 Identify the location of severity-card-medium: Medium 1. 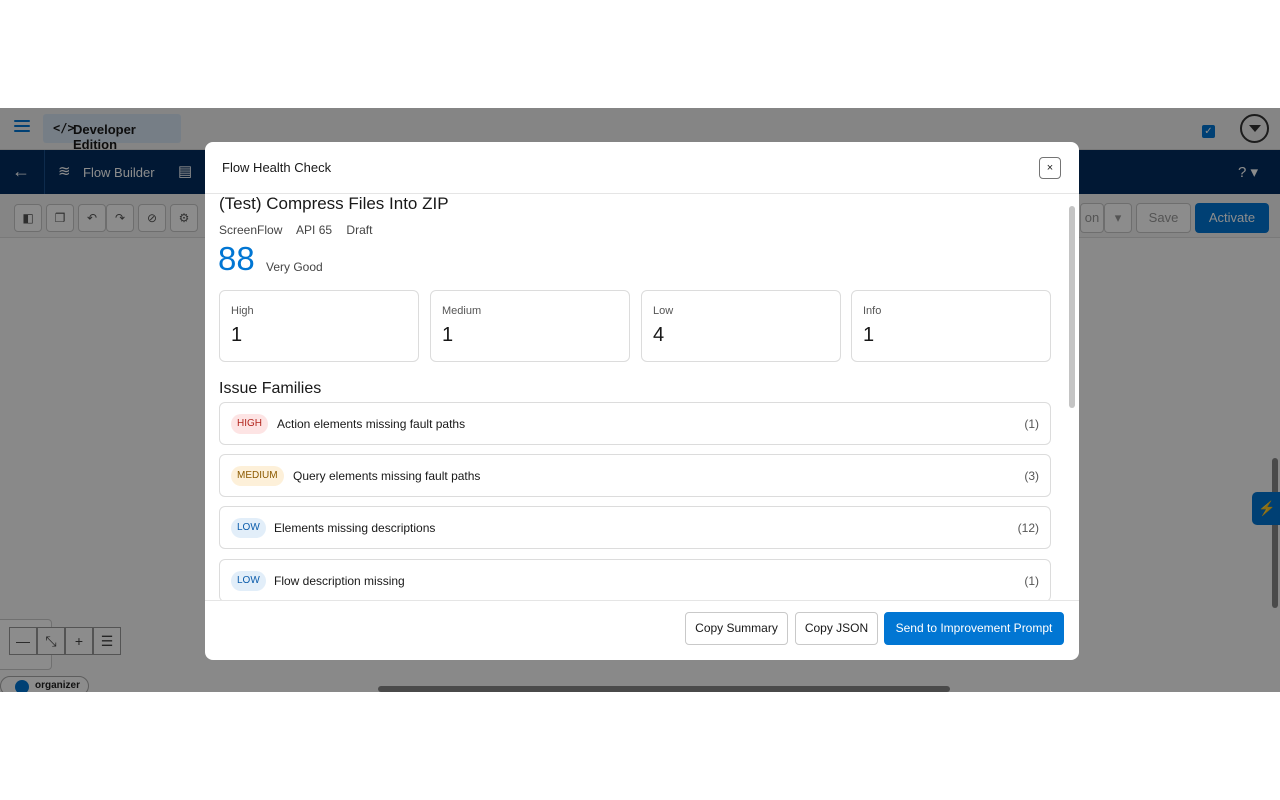
(530, 326).